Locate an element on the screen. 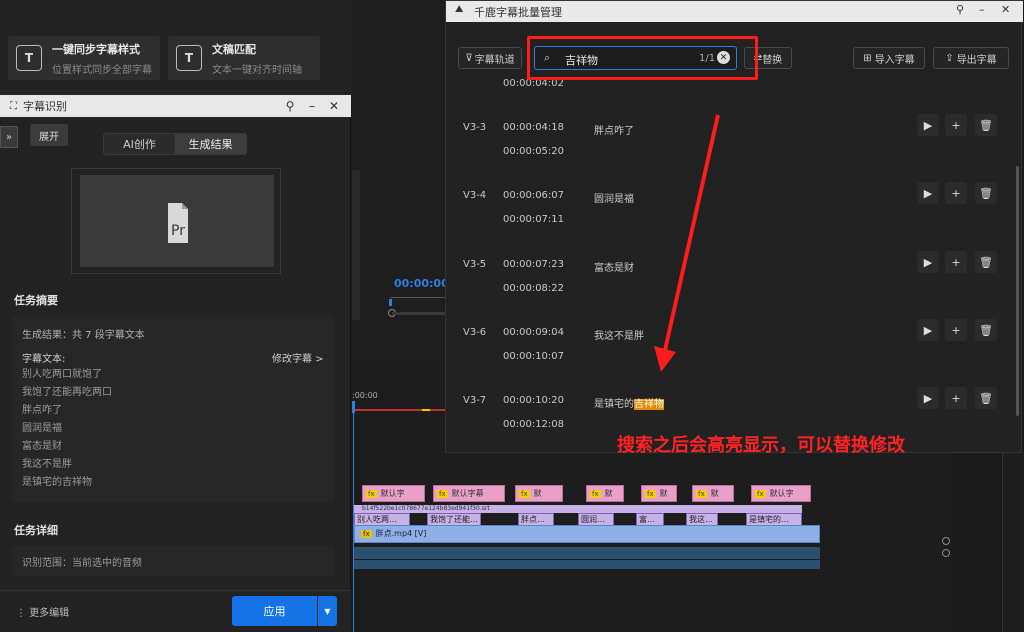 The height and width of the screenshot is (632, 1024). pr-file-icon: Pr is located at coordinates (178, 223).